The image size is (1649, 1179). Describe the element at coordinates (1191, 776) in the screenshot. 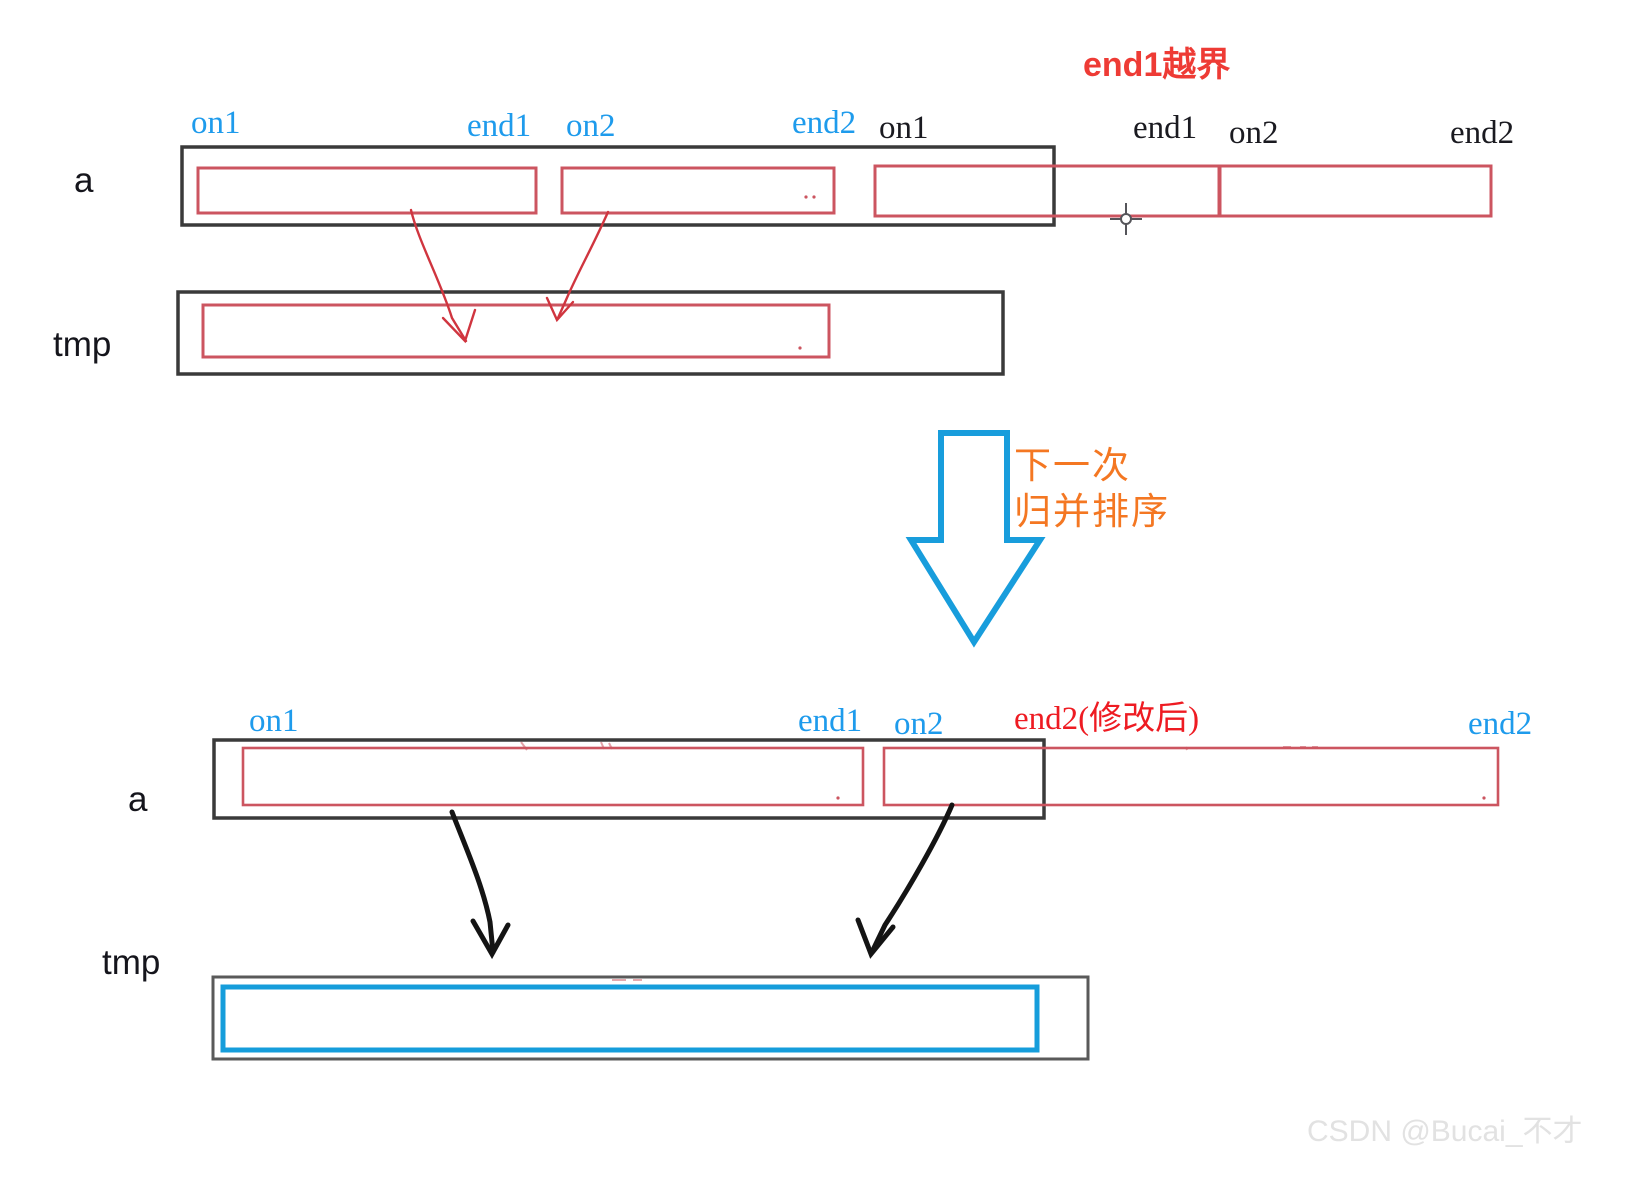

I see `bottom-range-on2-end2-box` at that location.